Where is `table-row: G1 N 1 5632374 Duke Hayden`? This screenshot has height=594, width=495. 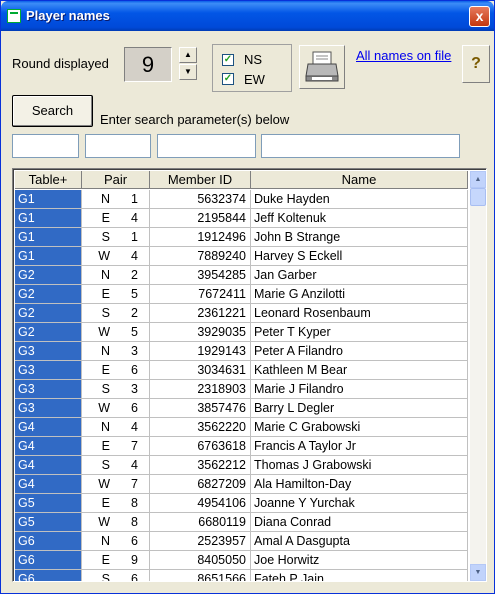
table-row: G1 N 1 5632374 Duke Hayden is located at coordinates (241, 199).